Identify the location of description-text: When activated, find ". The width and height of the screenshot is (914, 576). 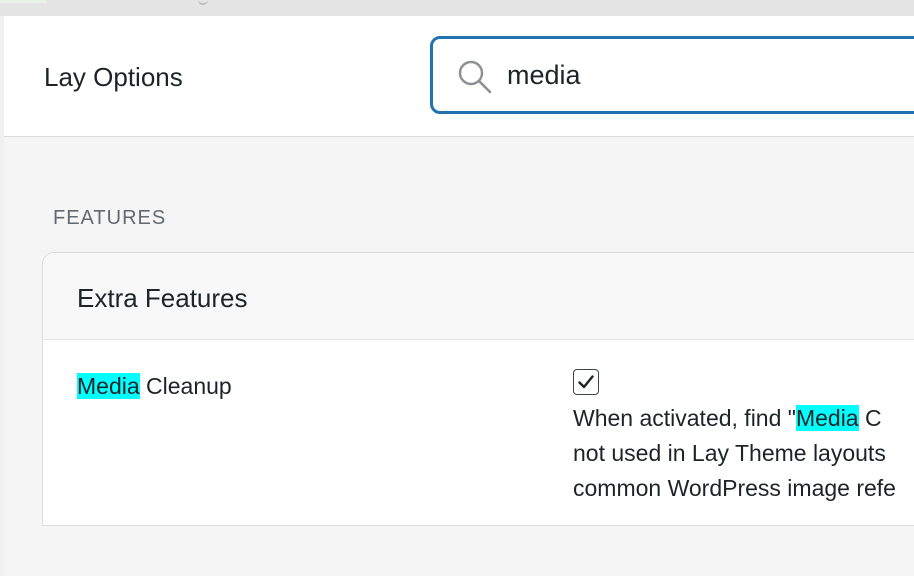
(684, 418).